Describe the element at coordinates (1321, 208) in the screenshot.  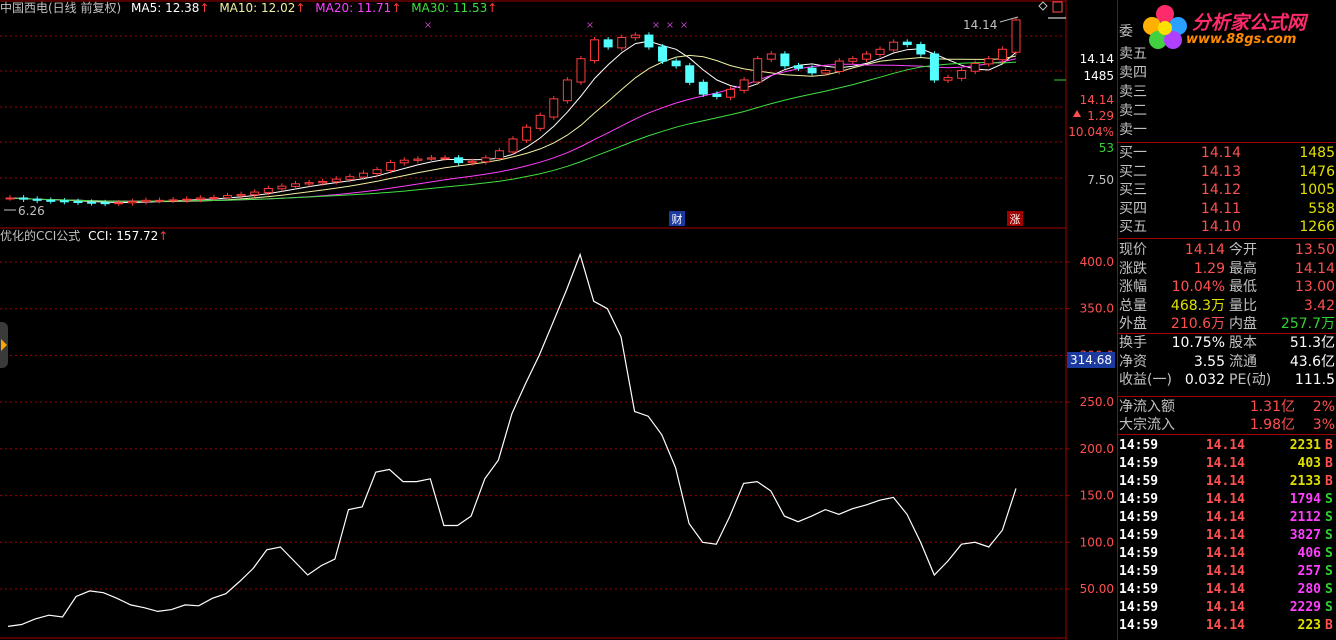
I see `buy-level-volume: 558` at that location.